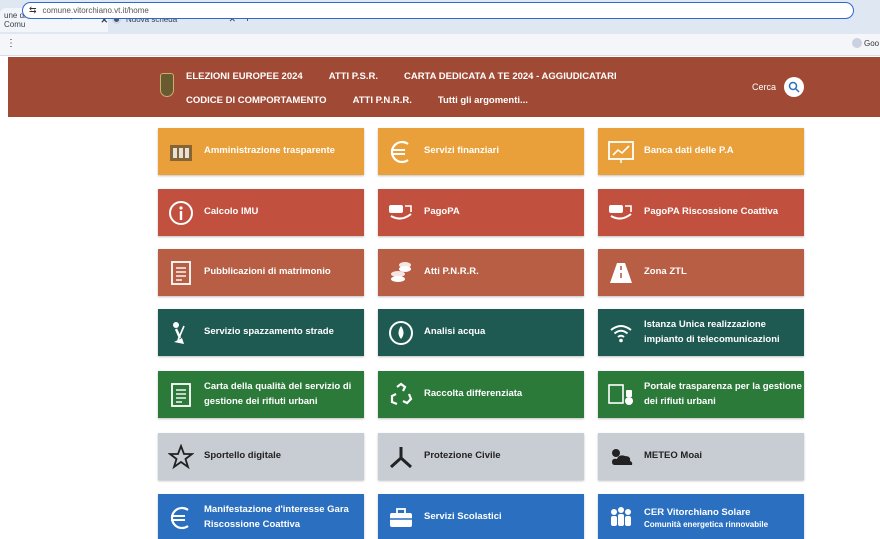 The image size is (880, 539). Describe the element at coordinates (689, 151) in the screenshot. I see `service-tile-label: Banca dati delle P.A` at that location.